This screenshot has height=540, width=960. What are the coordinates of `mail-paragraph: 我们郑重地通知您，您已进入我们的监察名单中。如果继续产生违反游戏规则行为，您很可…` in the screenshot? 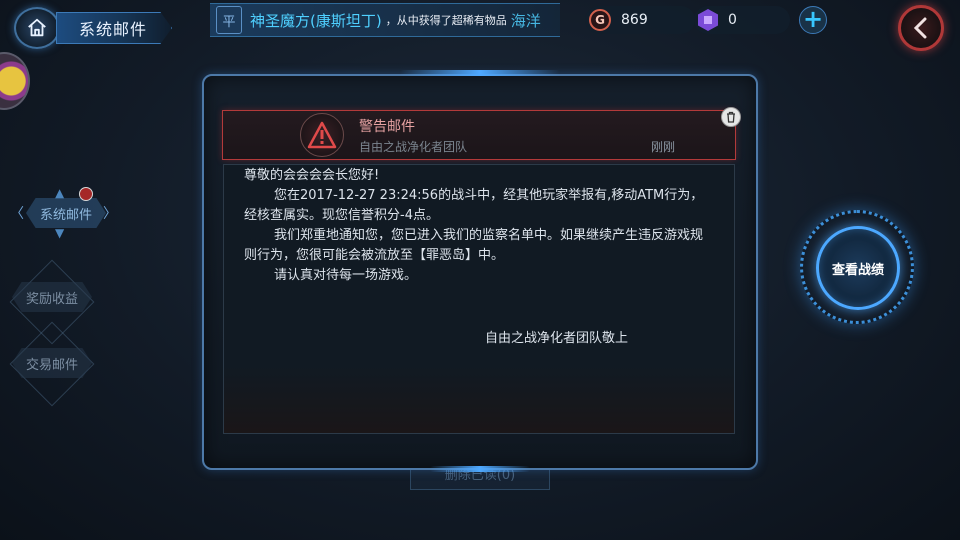 It's located at (474, 245).